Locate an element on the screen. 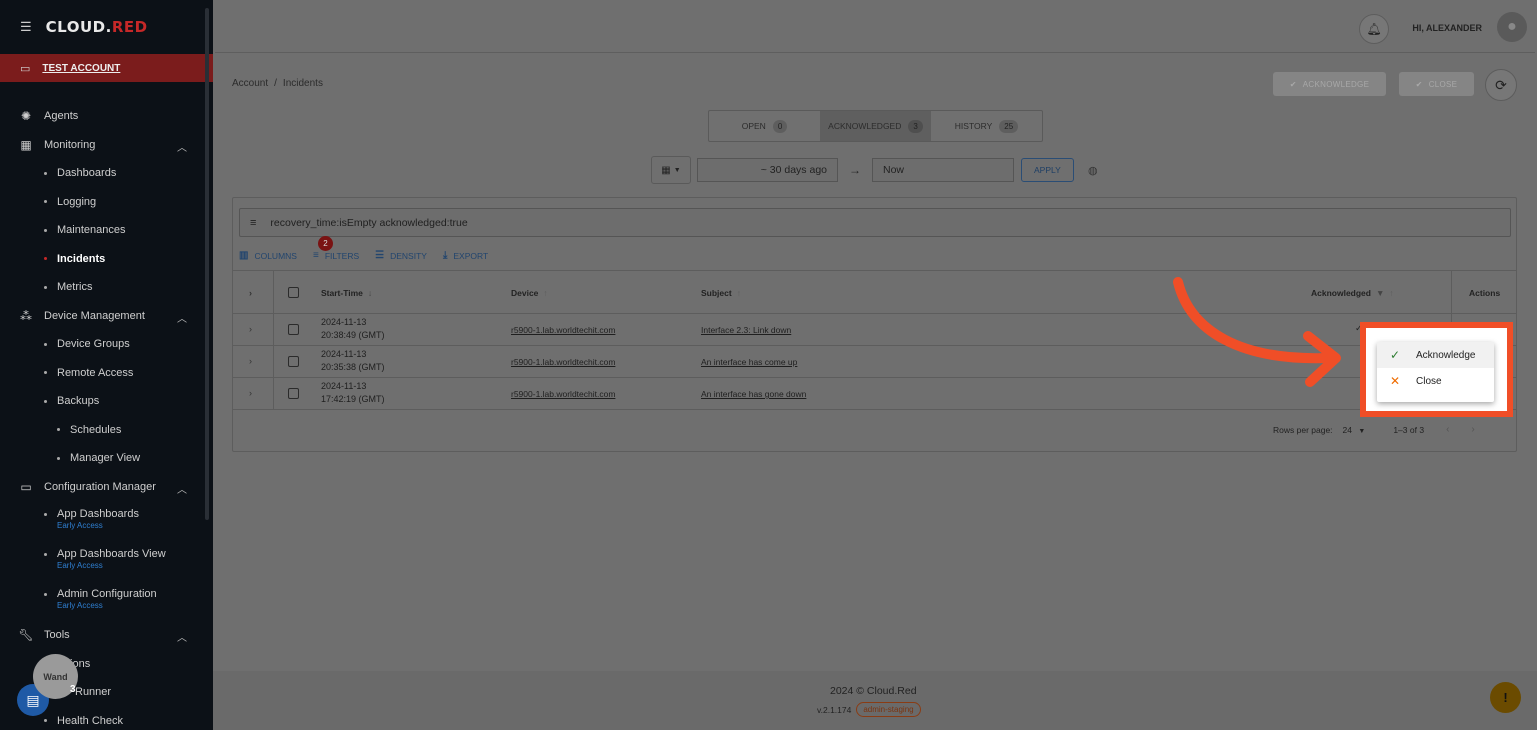 The image size is (1537, 730). subject-link: An interface has come up is located at coordinates (749, 362).